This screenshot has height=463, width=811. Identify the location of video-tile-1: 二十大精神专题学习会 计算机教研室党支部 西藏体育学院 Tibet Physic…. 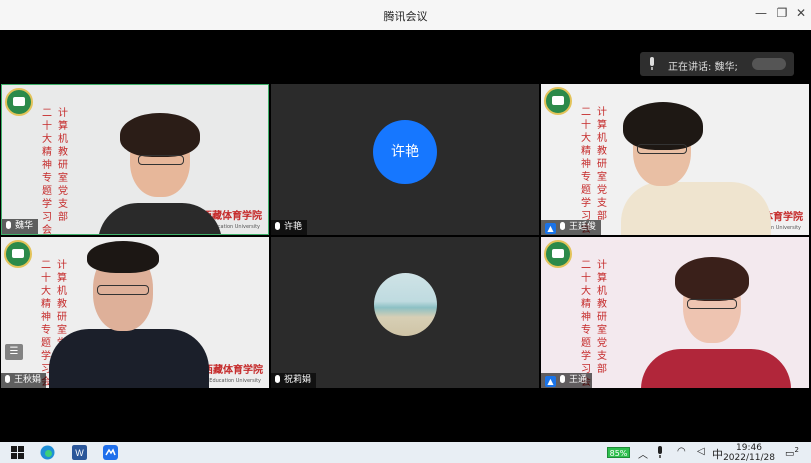
(135, 159).